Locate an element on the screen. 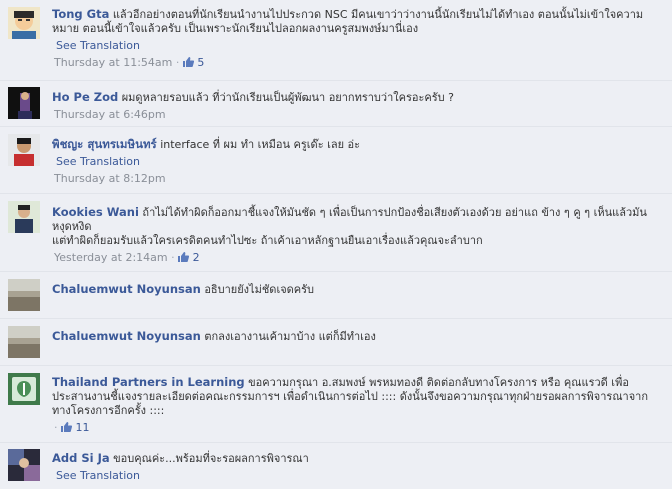 The height and width of the screenshot is (489, 672). likes-count-value: 2 is located at coordinates (196, 257).